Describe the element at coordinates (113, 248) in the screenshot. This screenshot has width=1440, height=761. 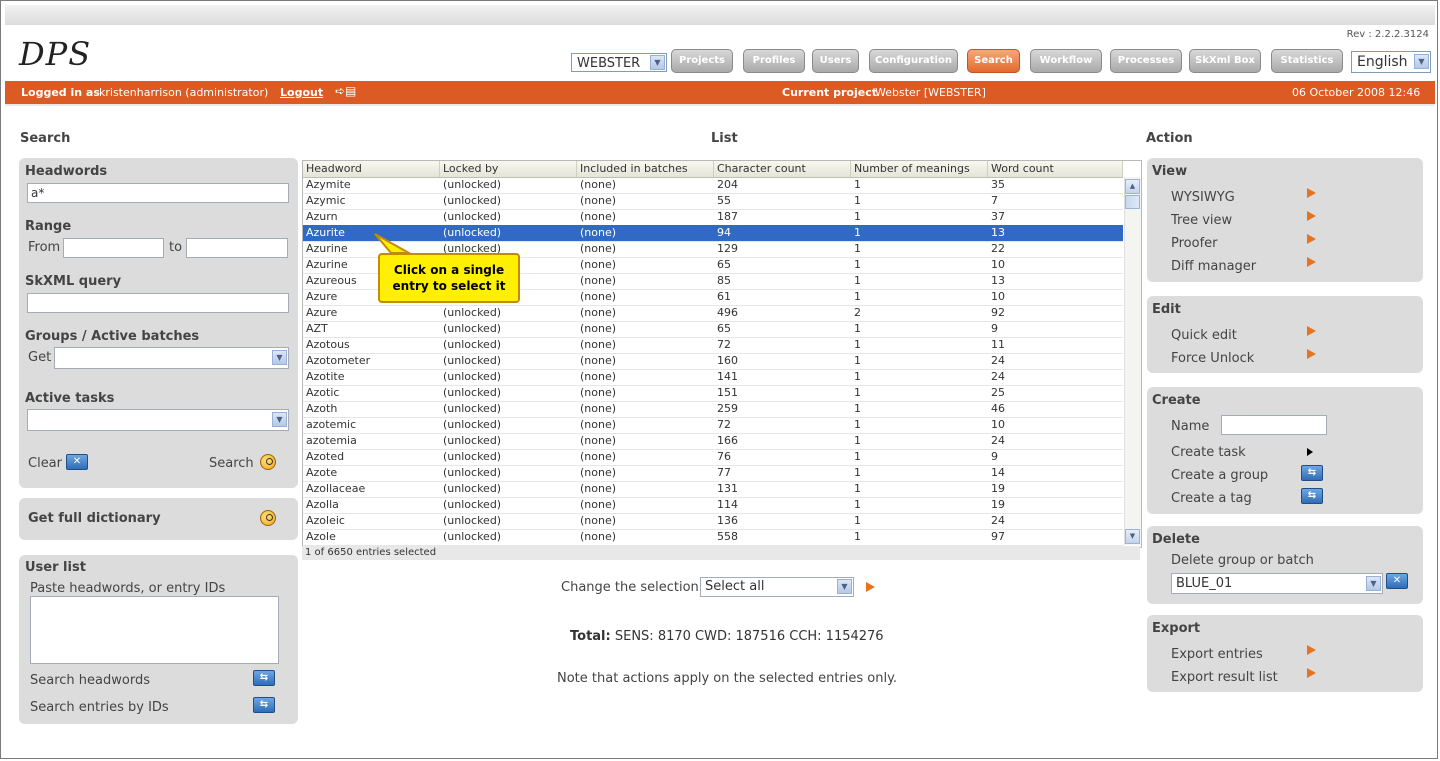
I see `range-from-input` at that location.